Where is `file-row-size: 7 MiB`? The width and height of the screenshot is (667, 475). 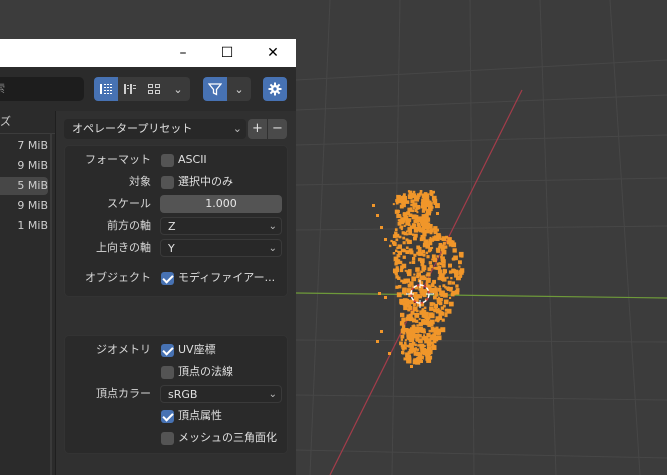 file-row-size: 7 MiB is located at coordinates (24, 146).